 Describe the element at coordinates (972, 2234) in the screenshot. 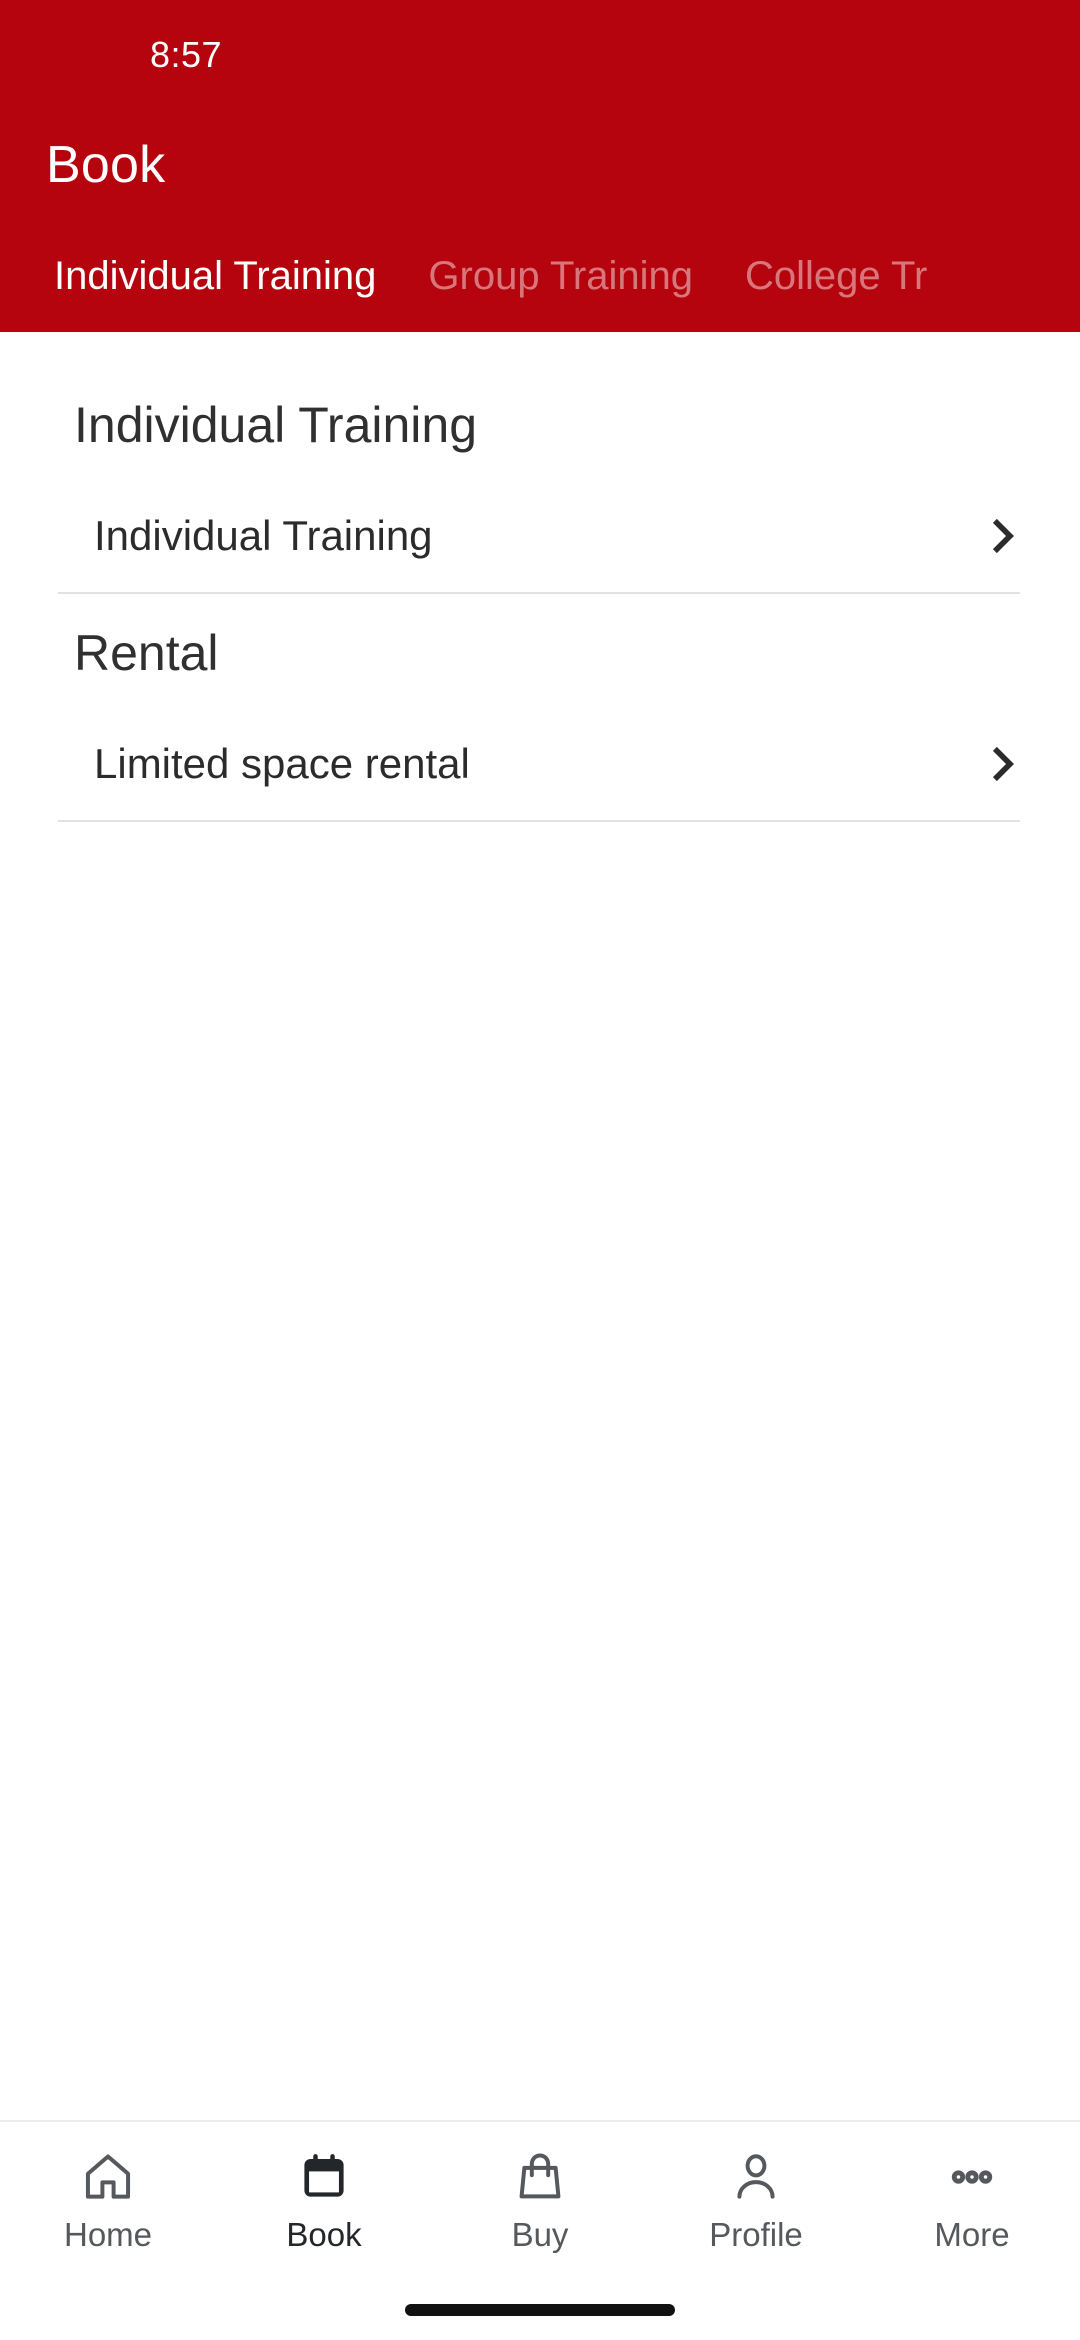

I see `nav-label-more: More` at that location.